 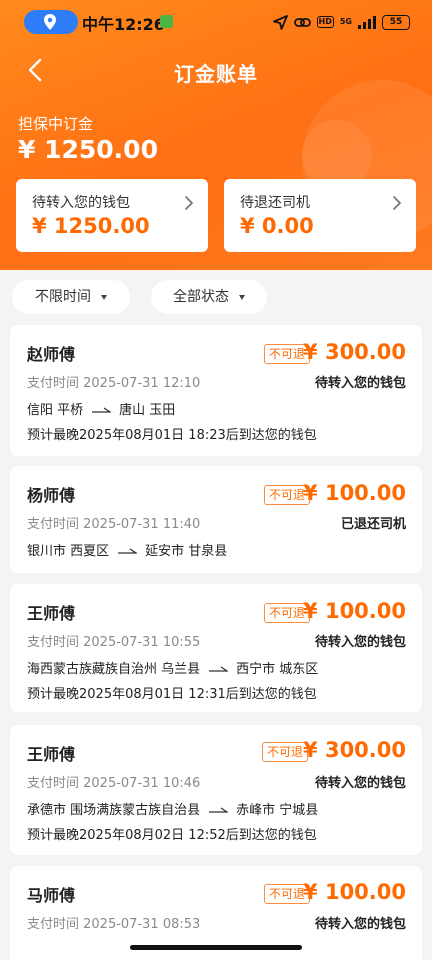 I want to click on route: 海西蒙古族藏族自治州 乌兰县 西宁市 城东区, so click(x=172, y=667).